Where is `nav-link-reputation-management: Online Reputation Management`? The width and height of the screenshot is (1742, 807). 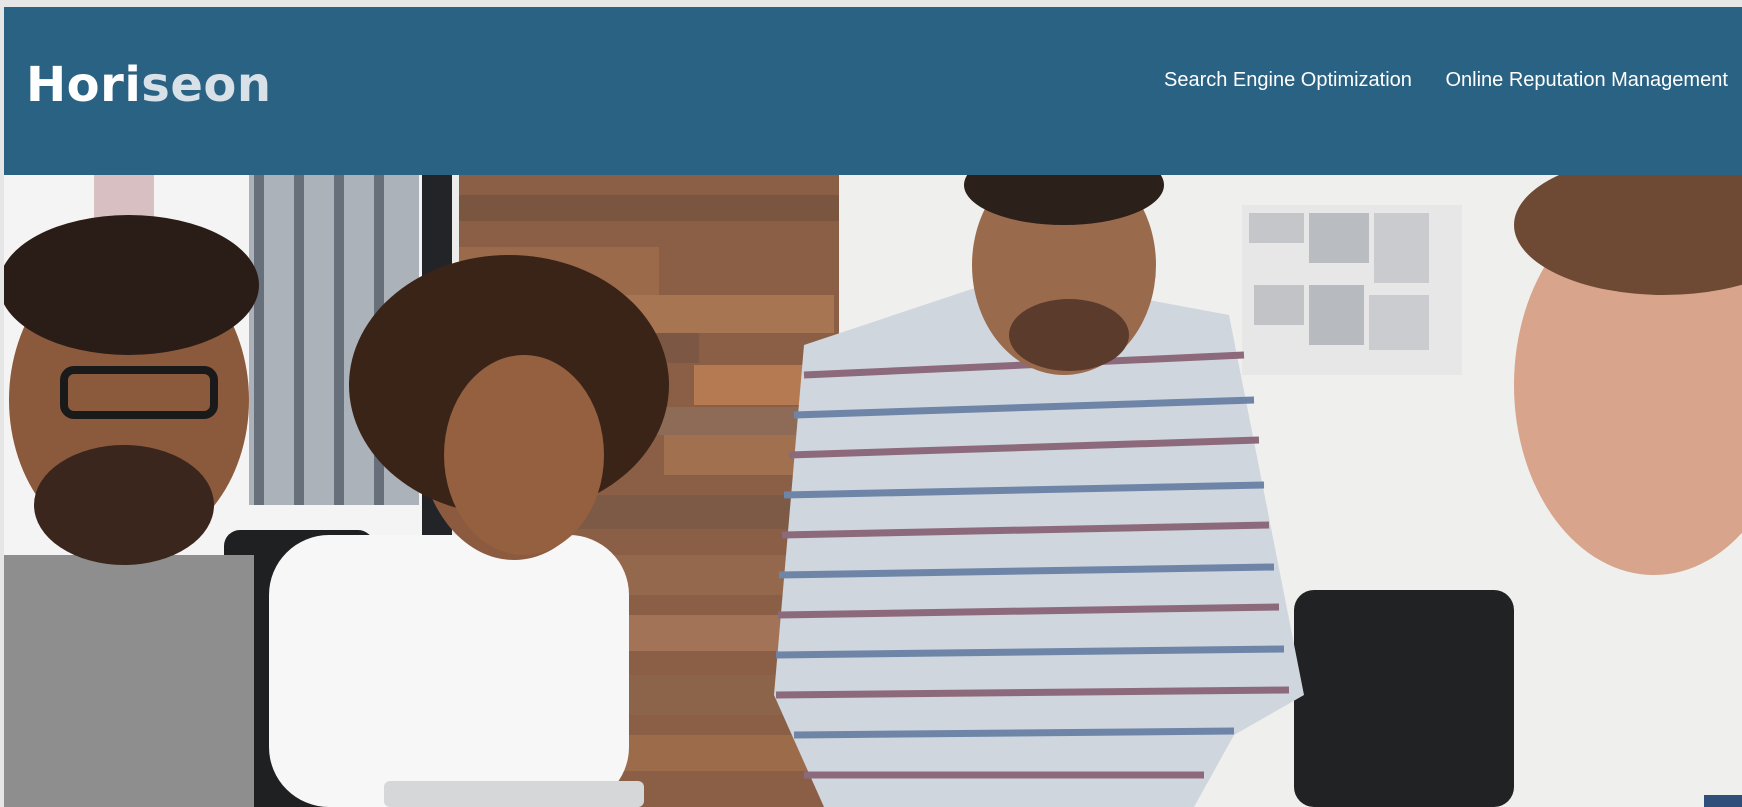
nav-link-reputation-management: Online Reputation Management is located at coordinates (1586, 80).